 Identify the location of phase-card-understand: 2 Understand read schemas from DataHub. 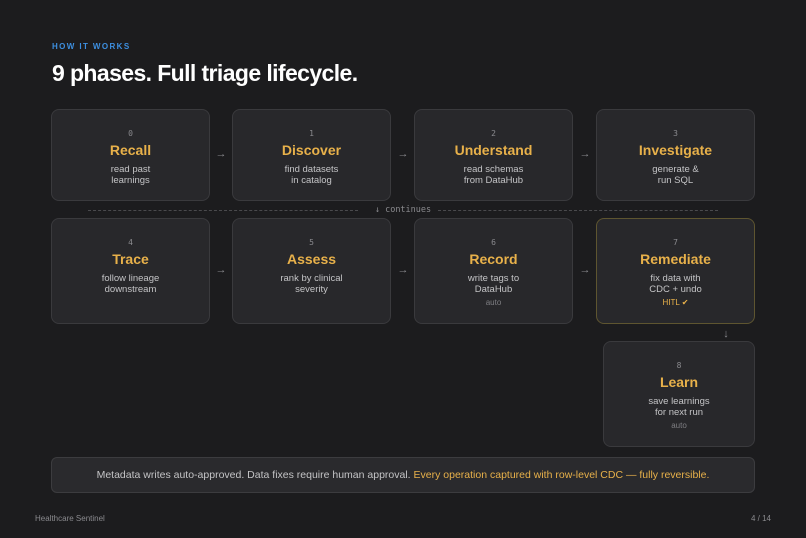
(493, 155).